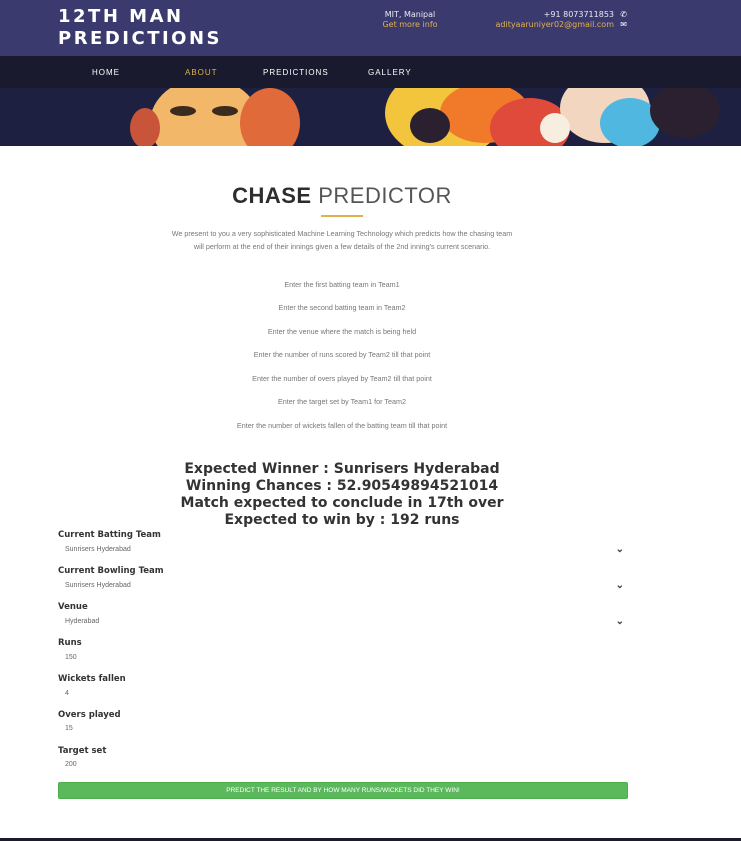  What do you see at coordinates (342, 503) in the screenshot?
I see `result-conclude: Match expected to conclude in 17th over` at bounding box center [342, 503].